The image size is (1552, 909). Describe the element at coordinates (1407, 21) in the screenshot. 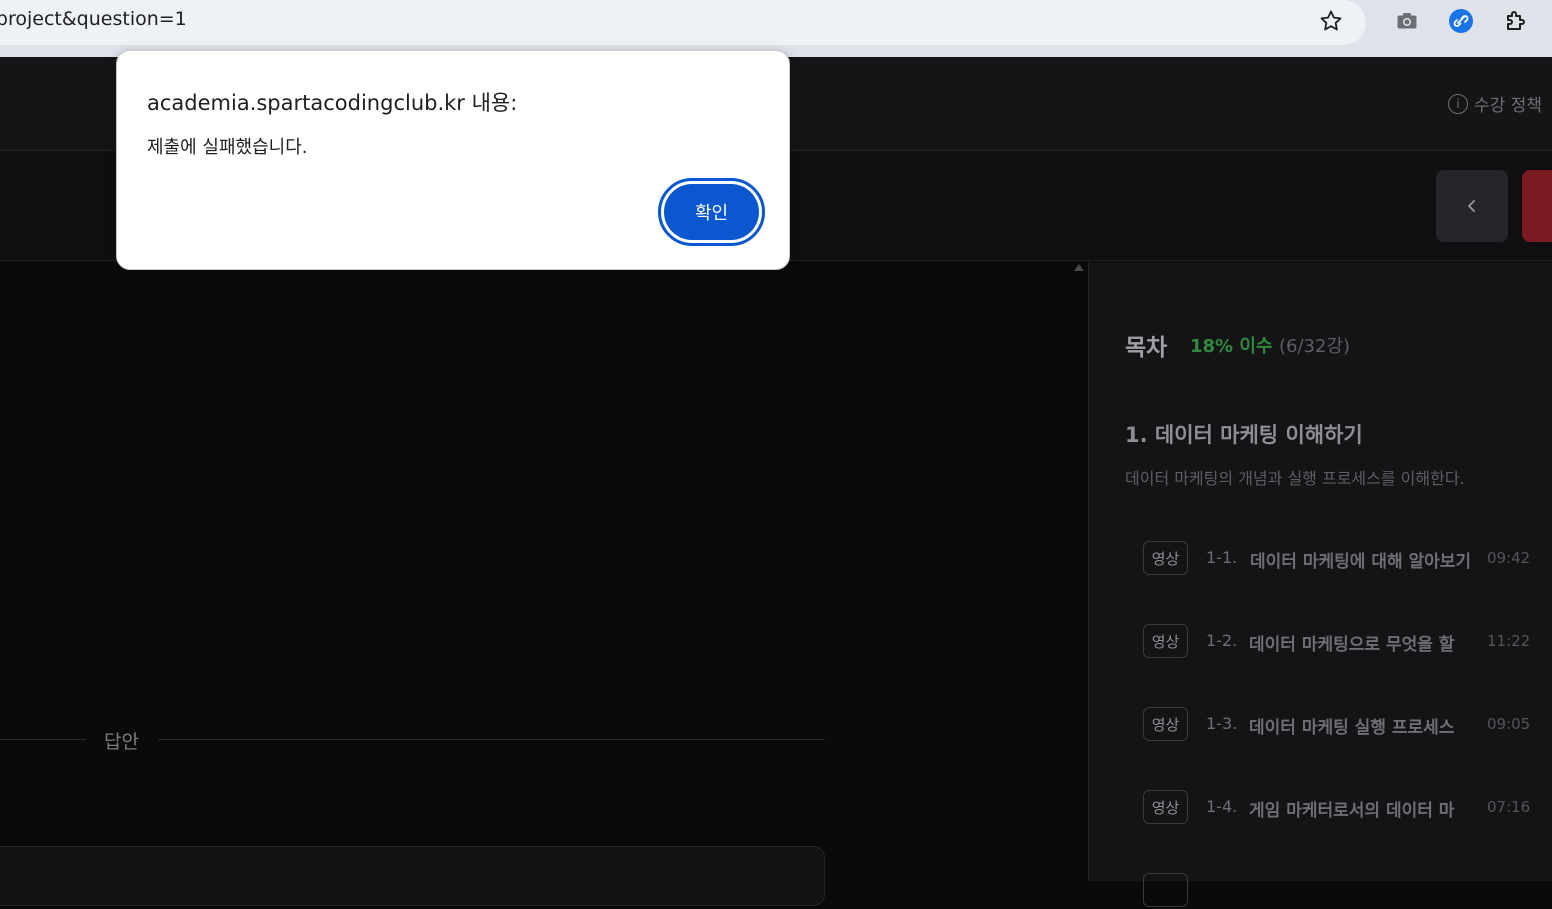

I see `camera-icon` at that location.